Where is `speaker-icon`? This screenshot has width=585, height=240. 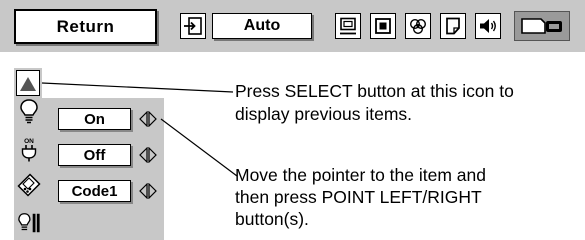
speaker-icon is located at coordinates (488, 26).